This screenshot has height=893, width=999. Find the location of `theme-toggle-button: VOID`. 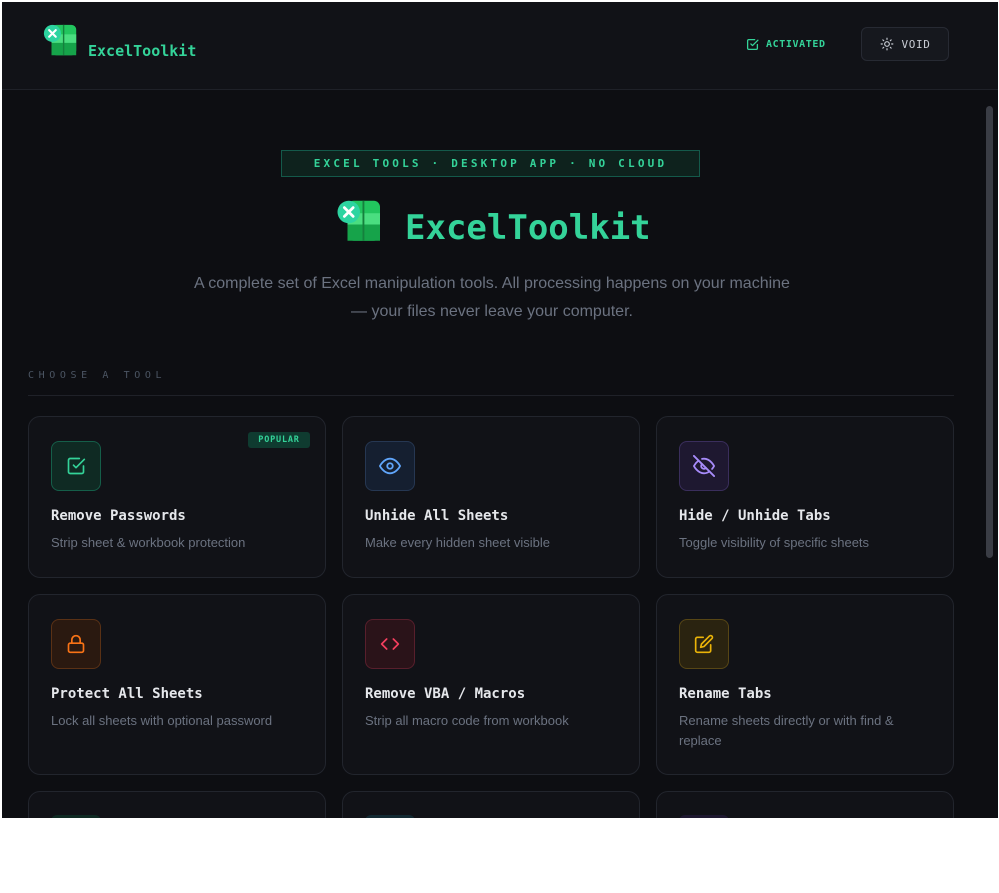

theme-toggle-button: VOID is located at coordinates (905, 44).